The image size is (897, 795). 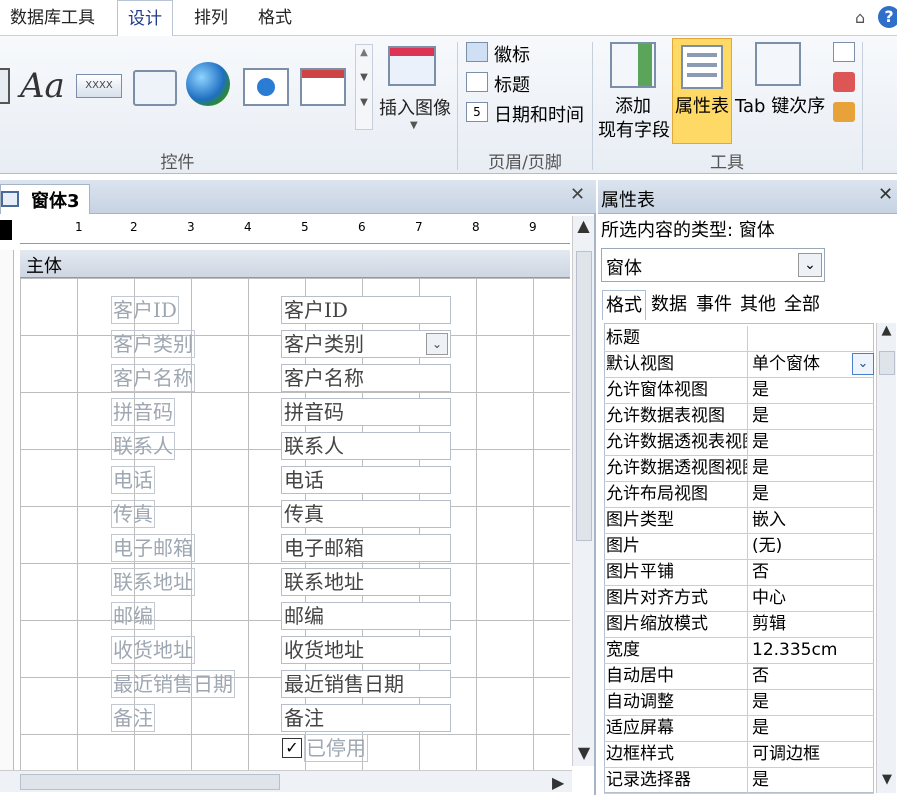 I want to click on label-discontinued: 已停用, so click(x=336, y=748).